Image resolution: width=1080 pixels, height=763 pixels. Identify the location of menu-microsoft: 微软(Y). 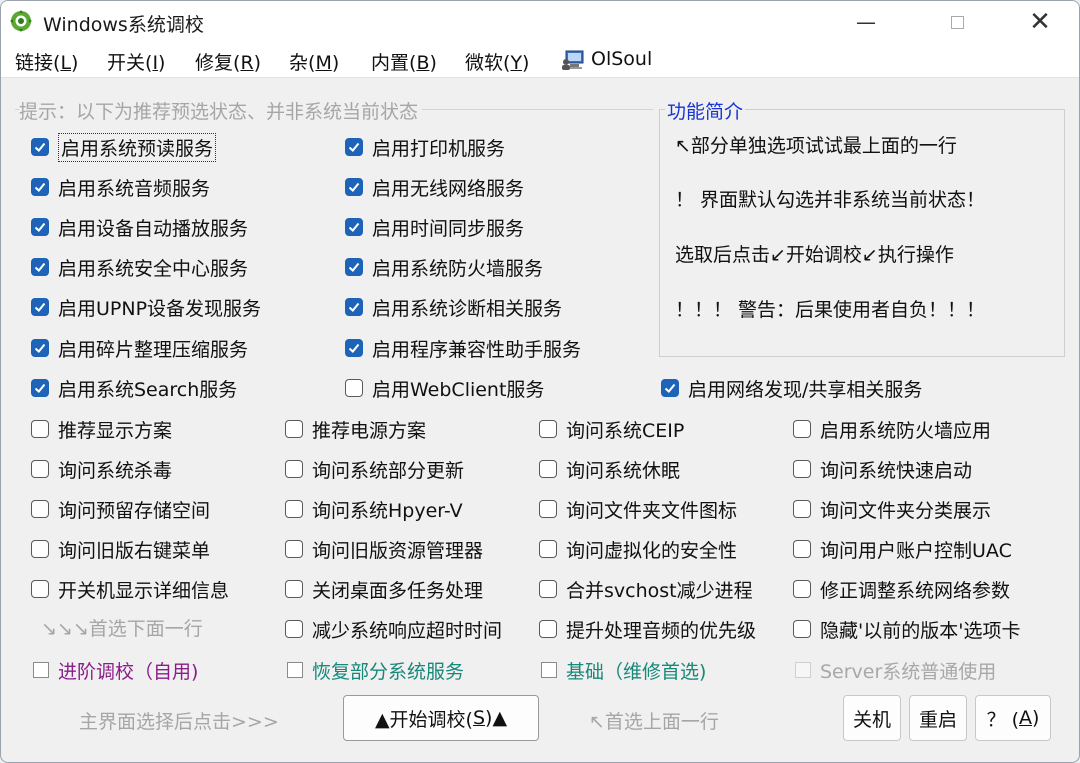
(497, 61).